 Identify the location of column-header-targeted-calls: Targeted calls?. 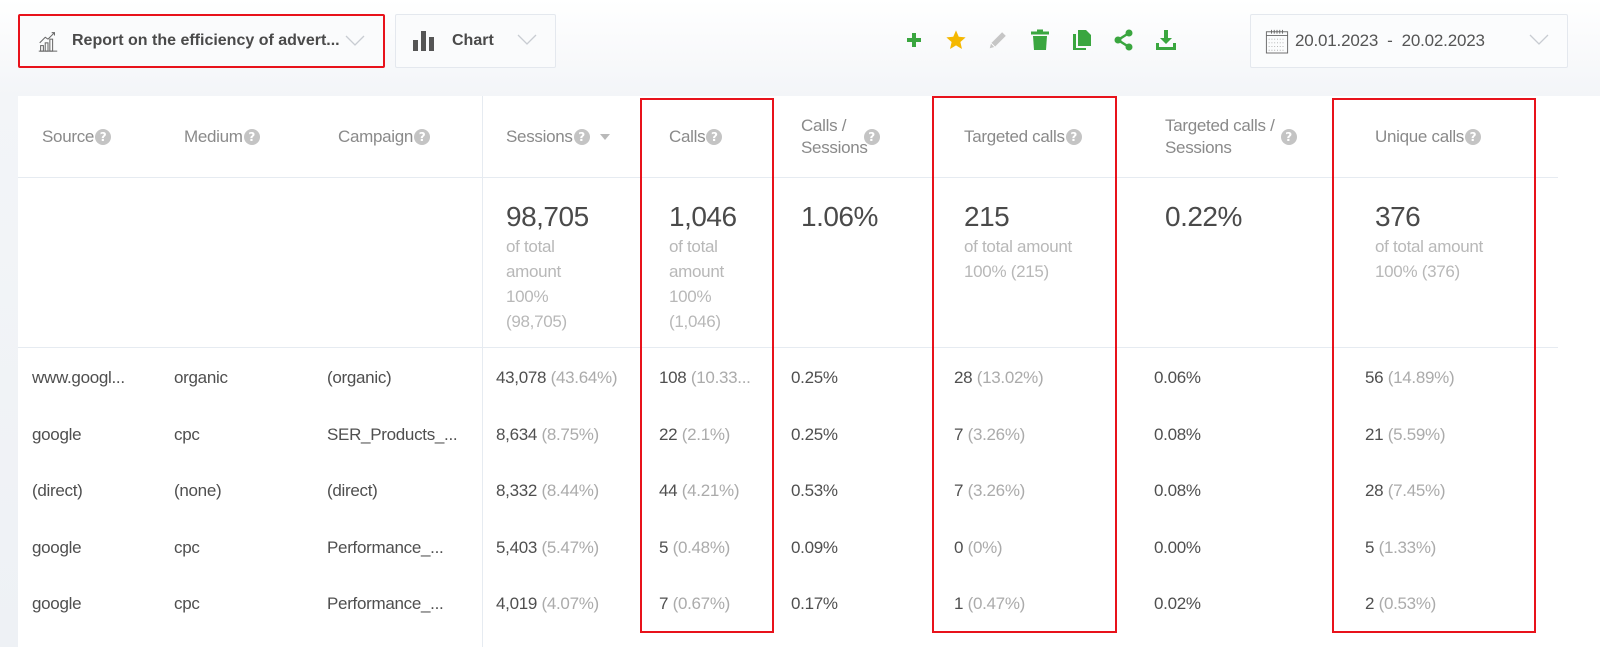
(1023, 137).